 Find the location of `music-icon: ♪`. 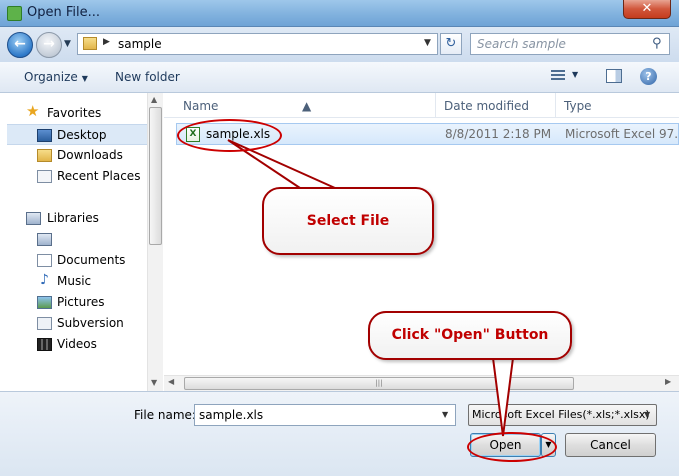

music-icon: ♪ is located at coordinates (44, 280).